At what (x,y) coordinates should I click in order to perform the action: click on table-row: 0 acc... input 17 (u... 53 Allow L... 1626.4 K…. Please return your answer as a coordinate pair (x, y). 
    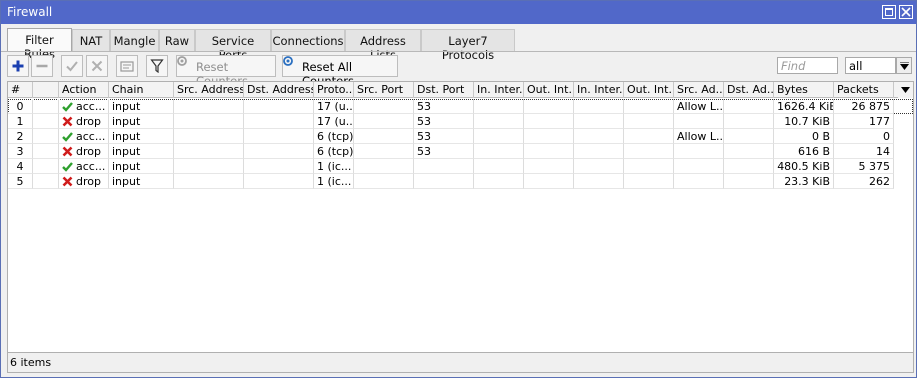
    Looking at the image, I should click on (460, 106).